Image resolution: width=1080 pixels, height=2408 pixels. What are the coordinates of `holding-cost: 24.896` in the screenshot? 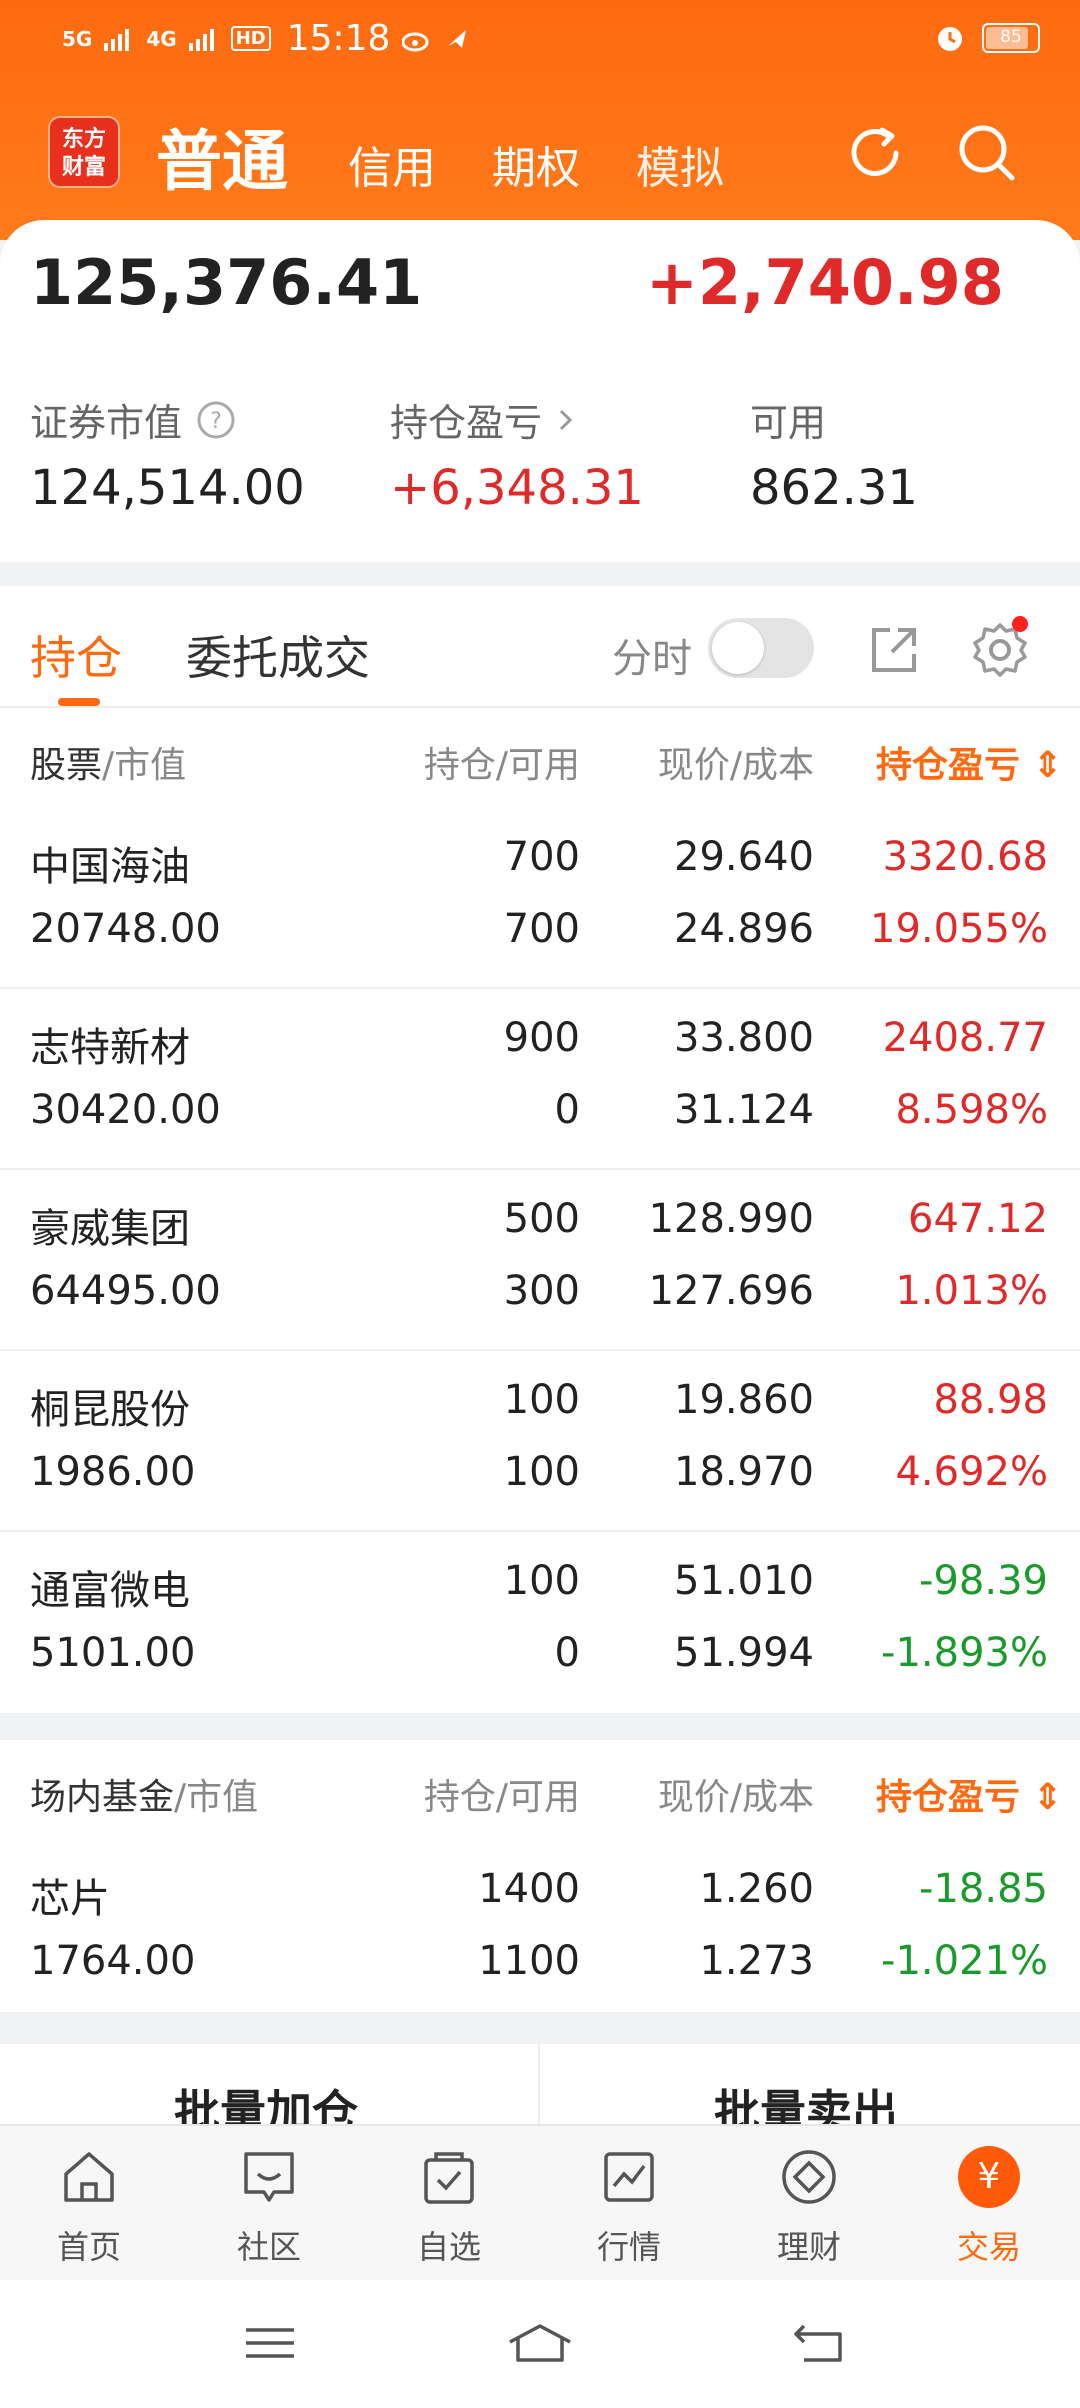 It's located at (744, 929).